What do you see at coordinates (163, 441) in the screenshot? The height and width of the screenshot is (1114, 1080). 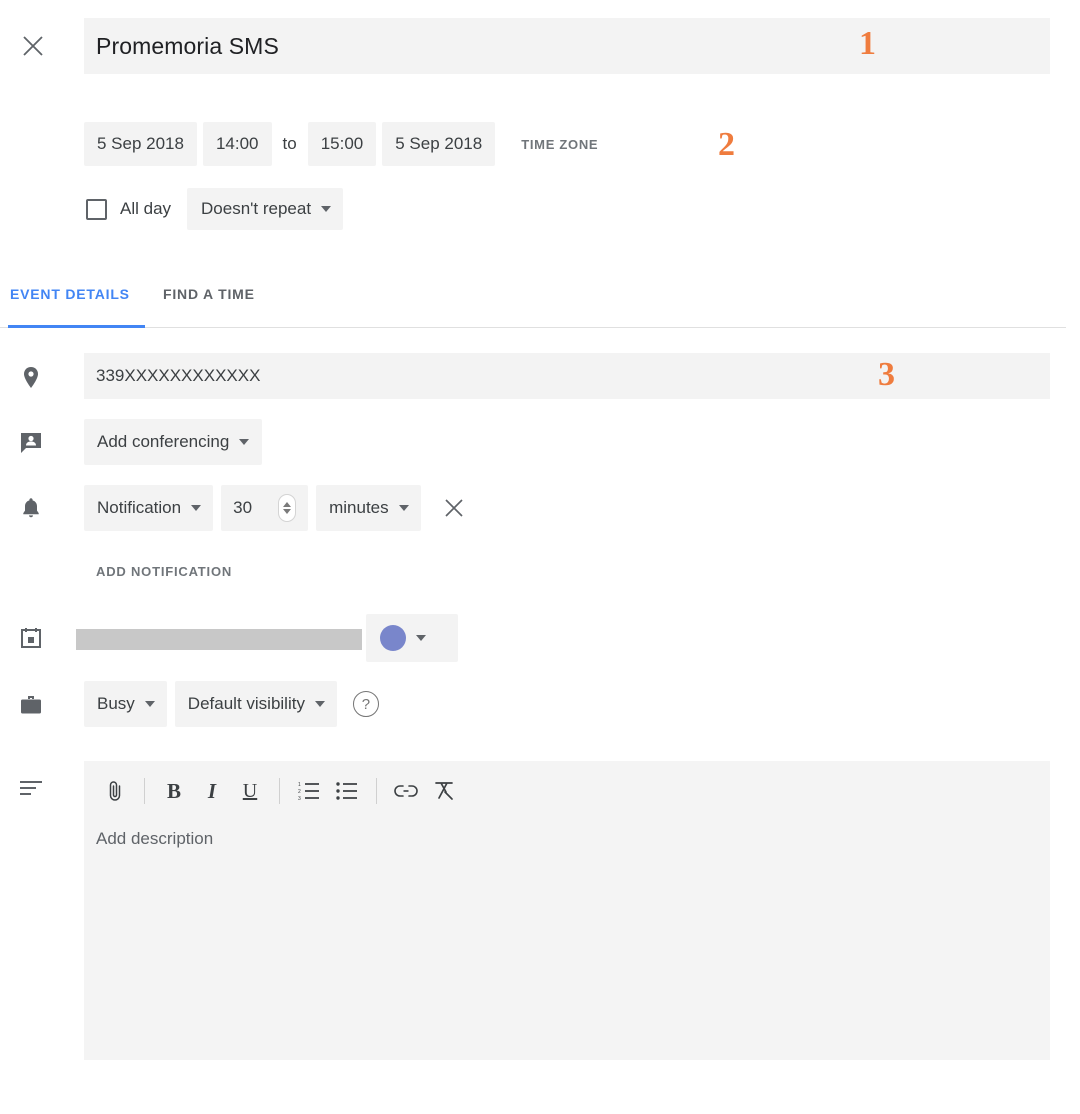 I see `add-conferencing-label: Add conferencing` at bounding box center [163, 441].